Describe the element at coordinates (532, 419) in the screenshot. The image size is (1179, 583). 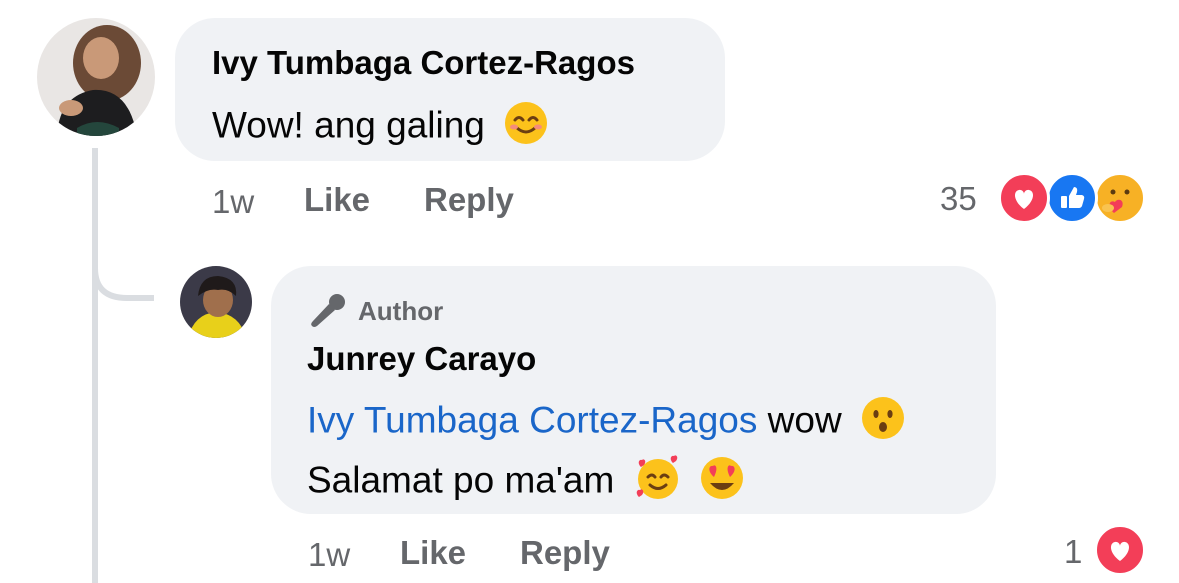
I see `mention-link: Ivy Tumbaga Cortez-Ragos` at that location.